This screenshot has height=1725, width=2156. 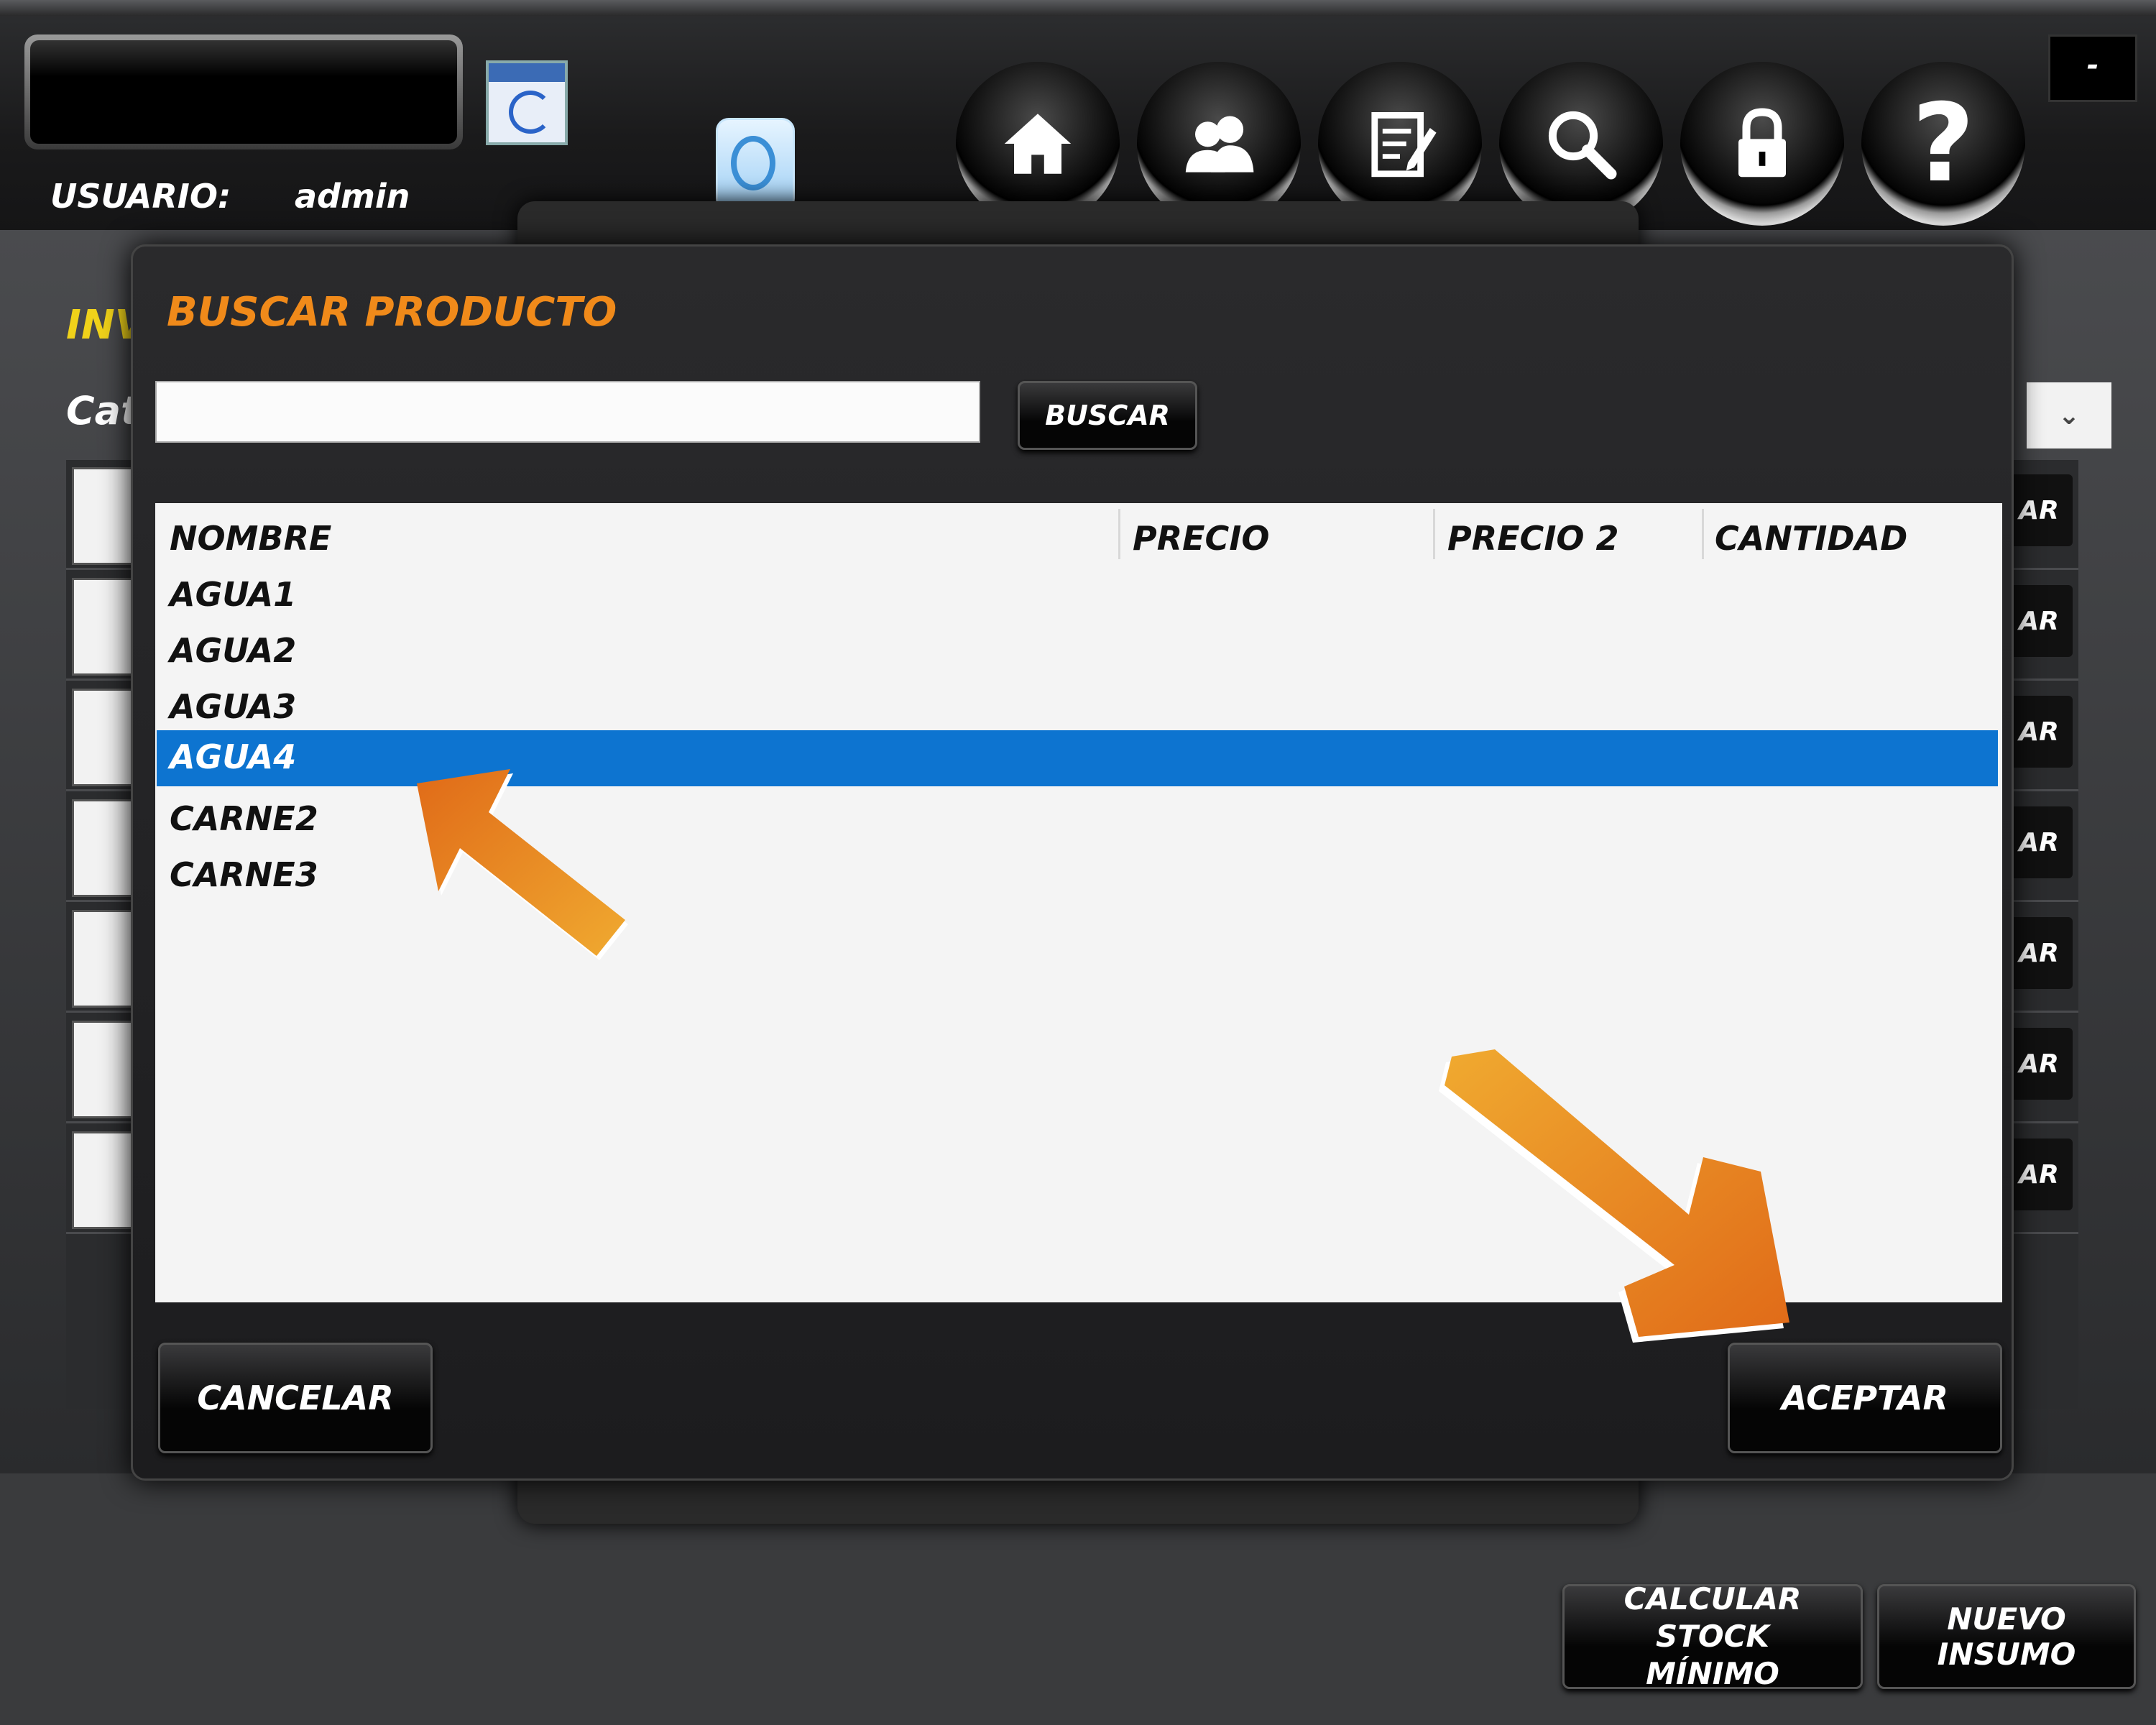 I want to click on lock-button, so click(x=1762, y=144).